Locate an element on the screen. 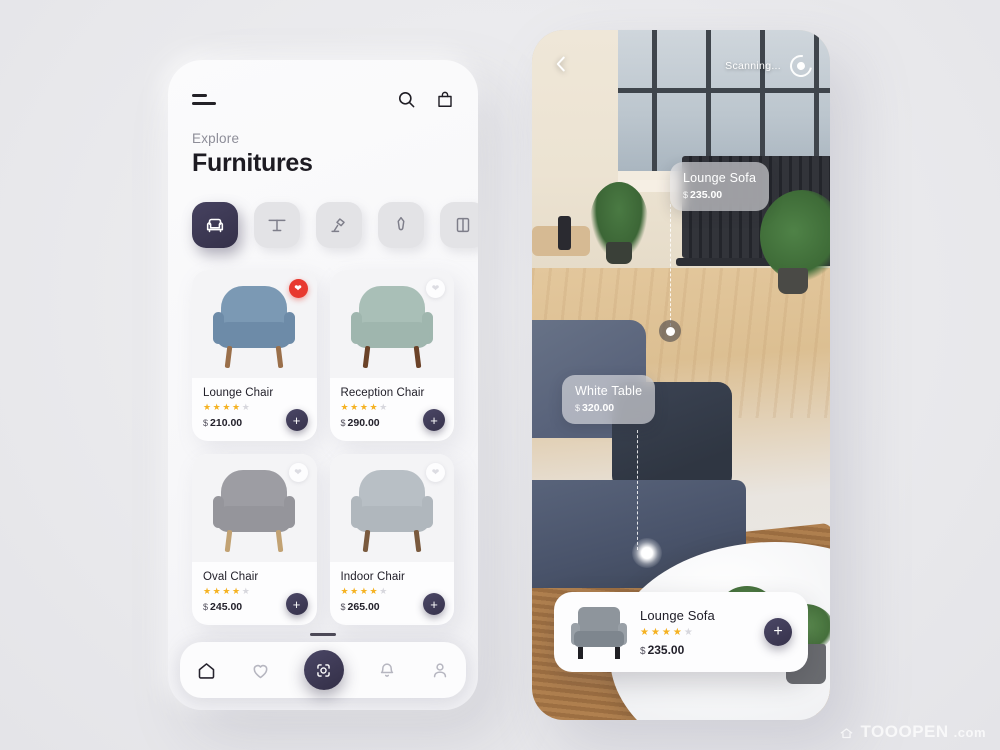  ar-product-info: Lounge Sofa ★★★★★ $235.00 is located at coordinates (696, 632).